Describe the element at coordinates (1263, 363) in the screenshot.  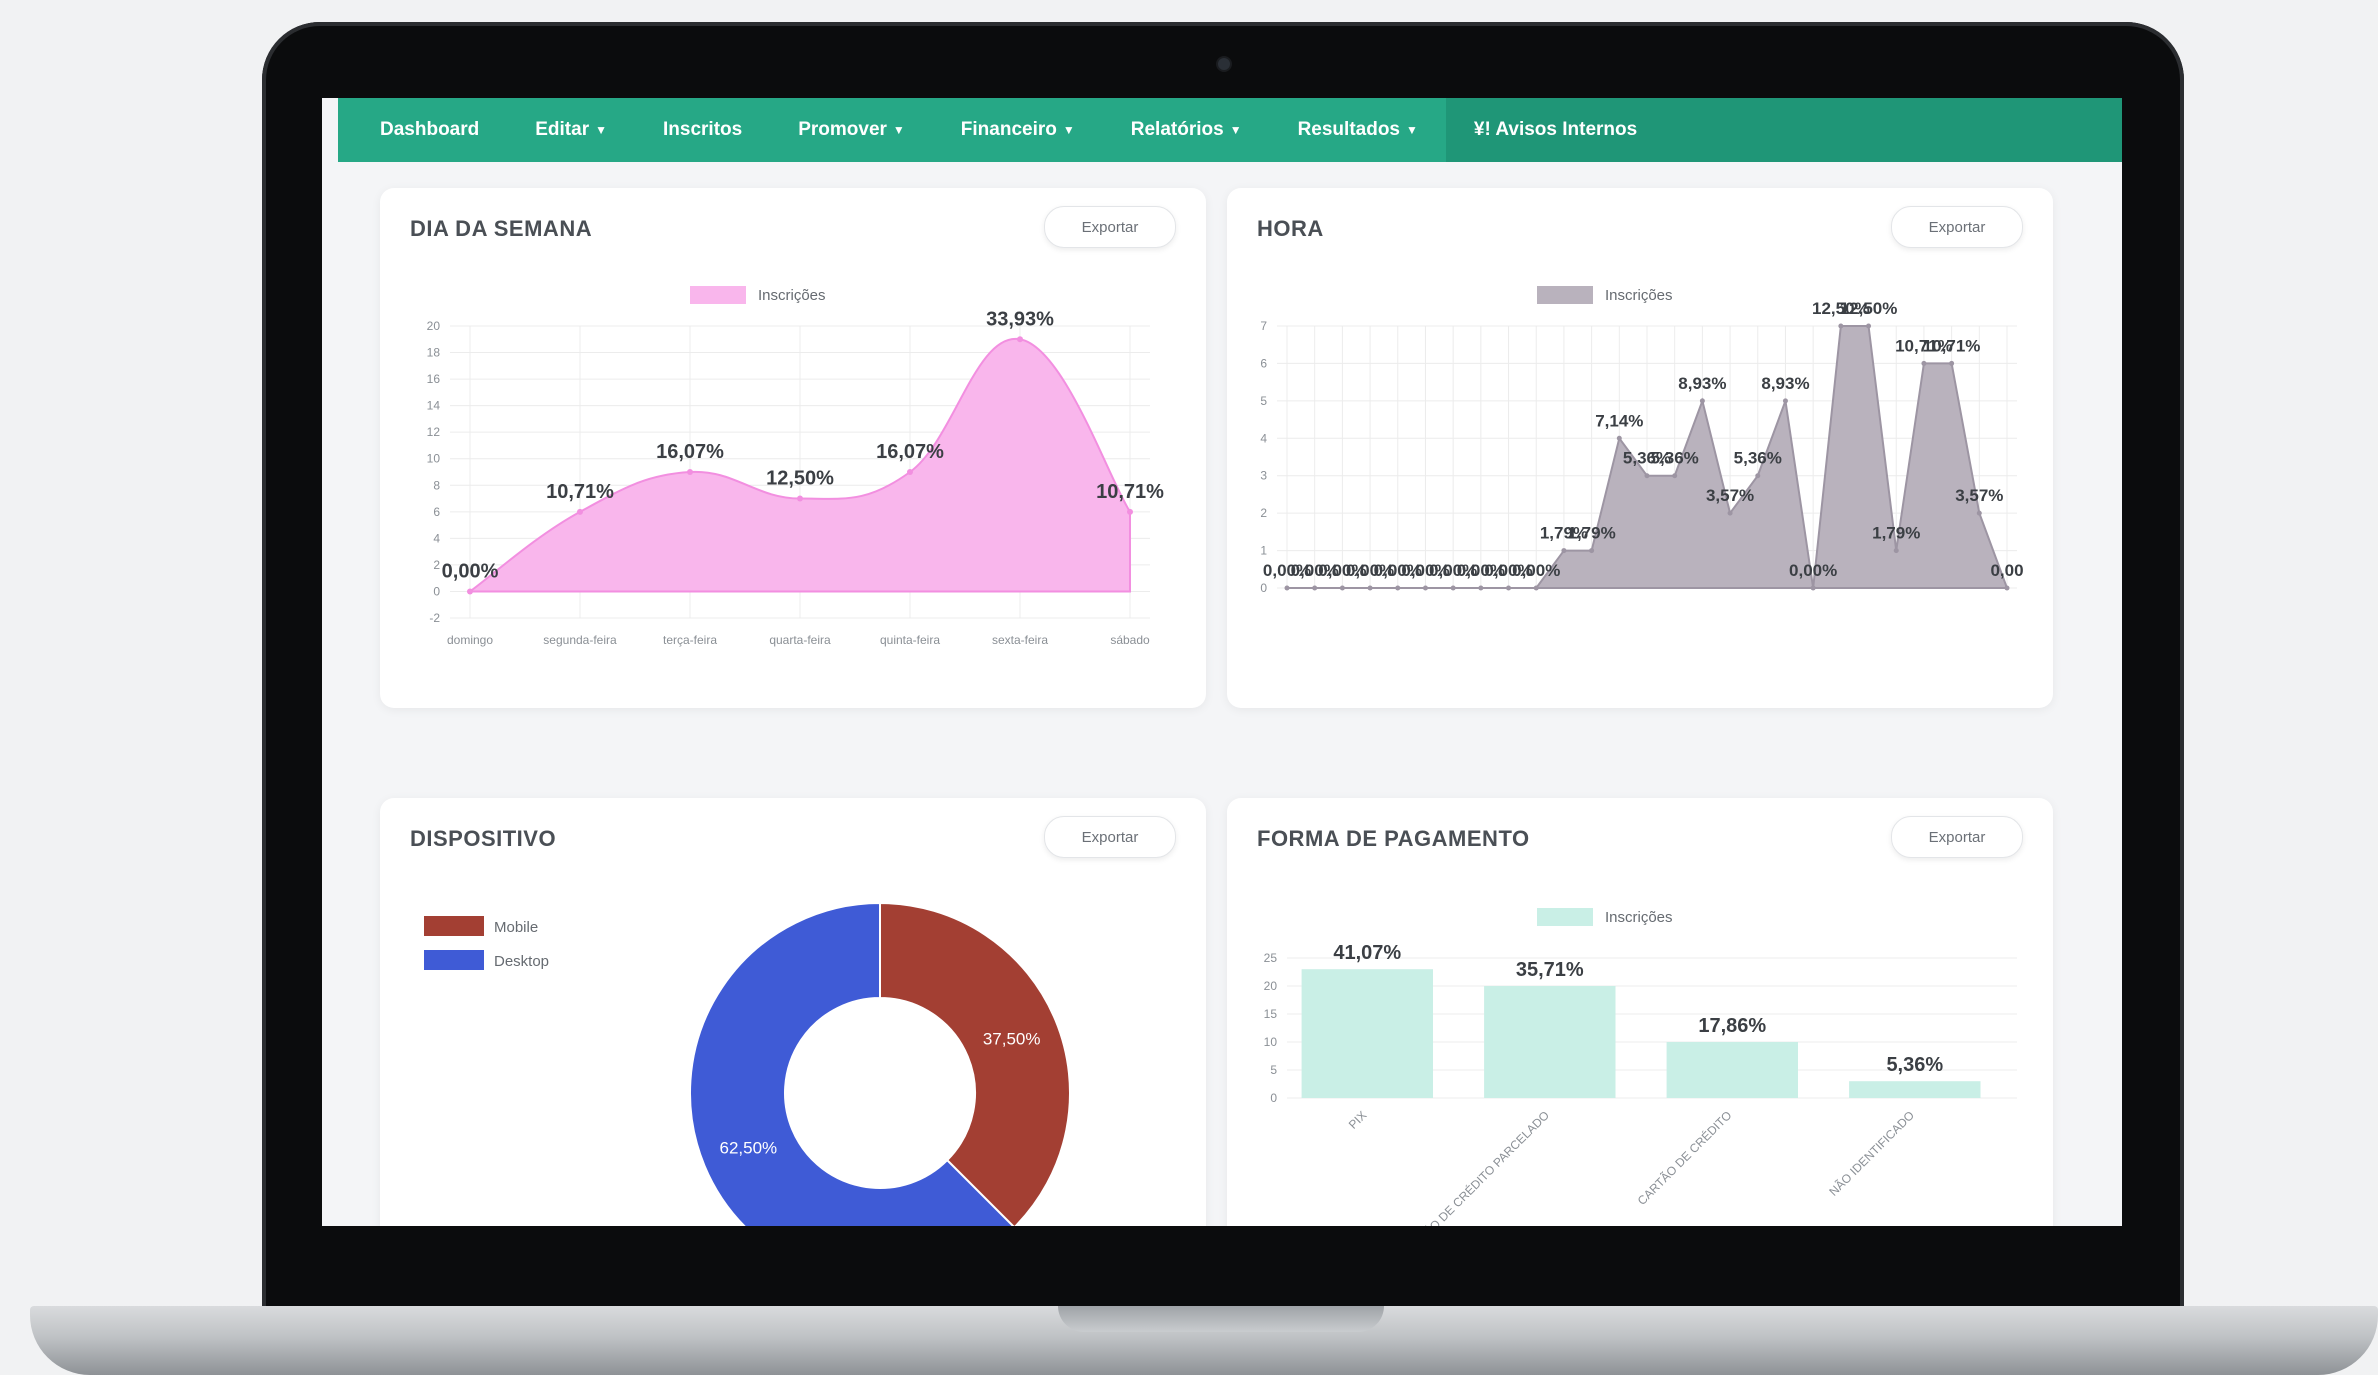
I see `y-tick-label: 6` at that location.